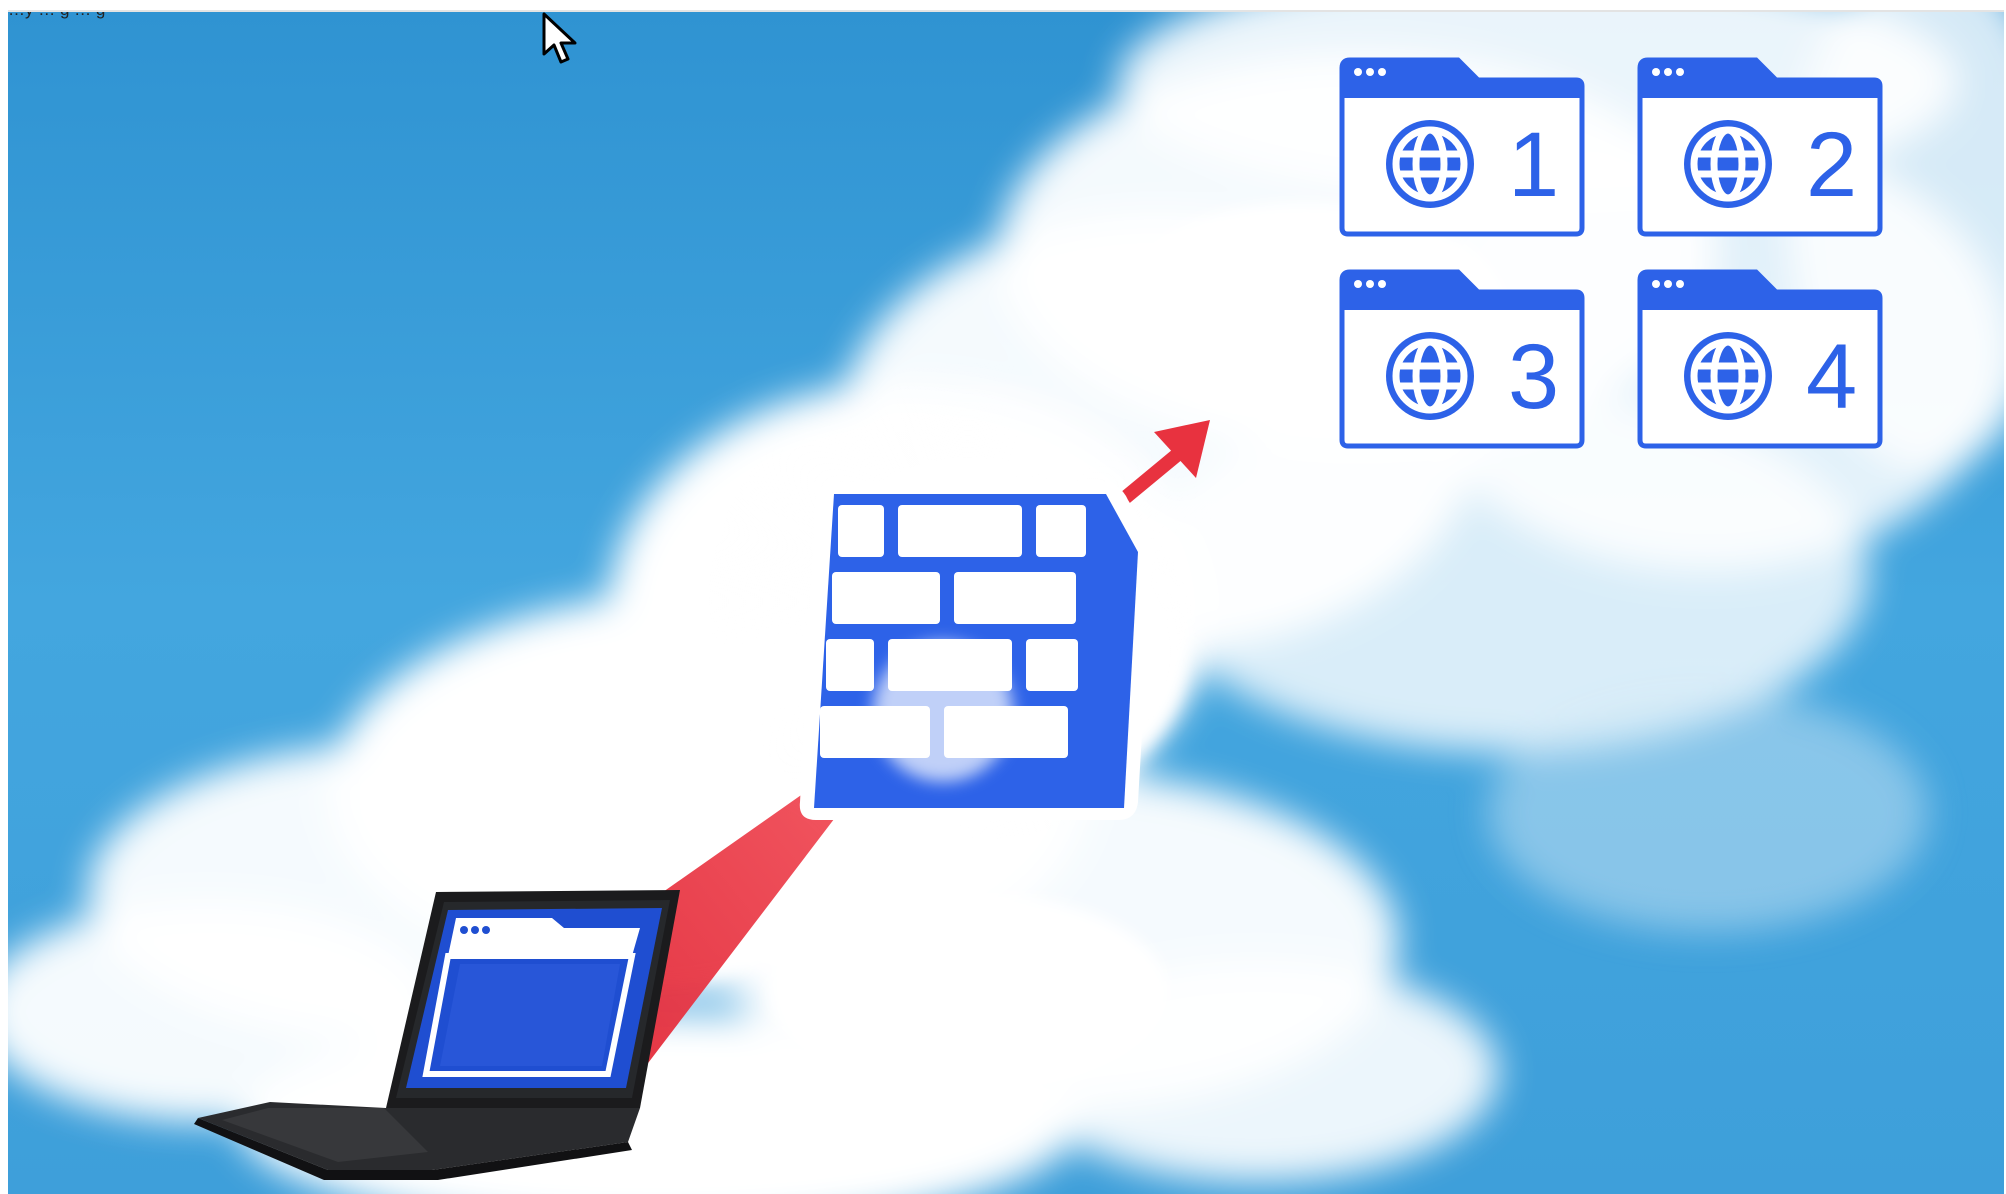 This screenshot has width=2006, height=1194. What do you see at coordinates (1533, 165) in the screenshot?
I see `website-number: 1` at bounding box center [1533, 165].